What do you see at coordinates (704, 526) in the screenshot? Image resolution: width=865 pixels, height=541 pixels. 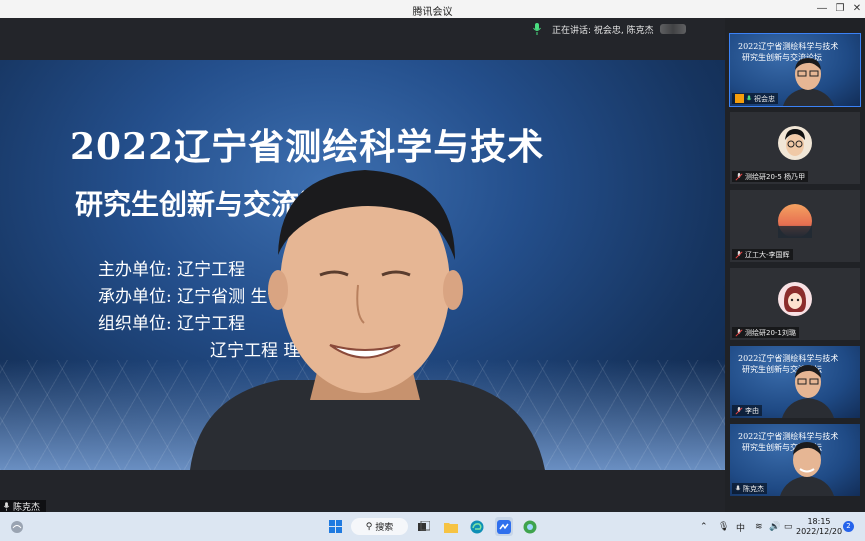 I see `chevron-up-icon: ⌃` at bounding box center [704, 526].